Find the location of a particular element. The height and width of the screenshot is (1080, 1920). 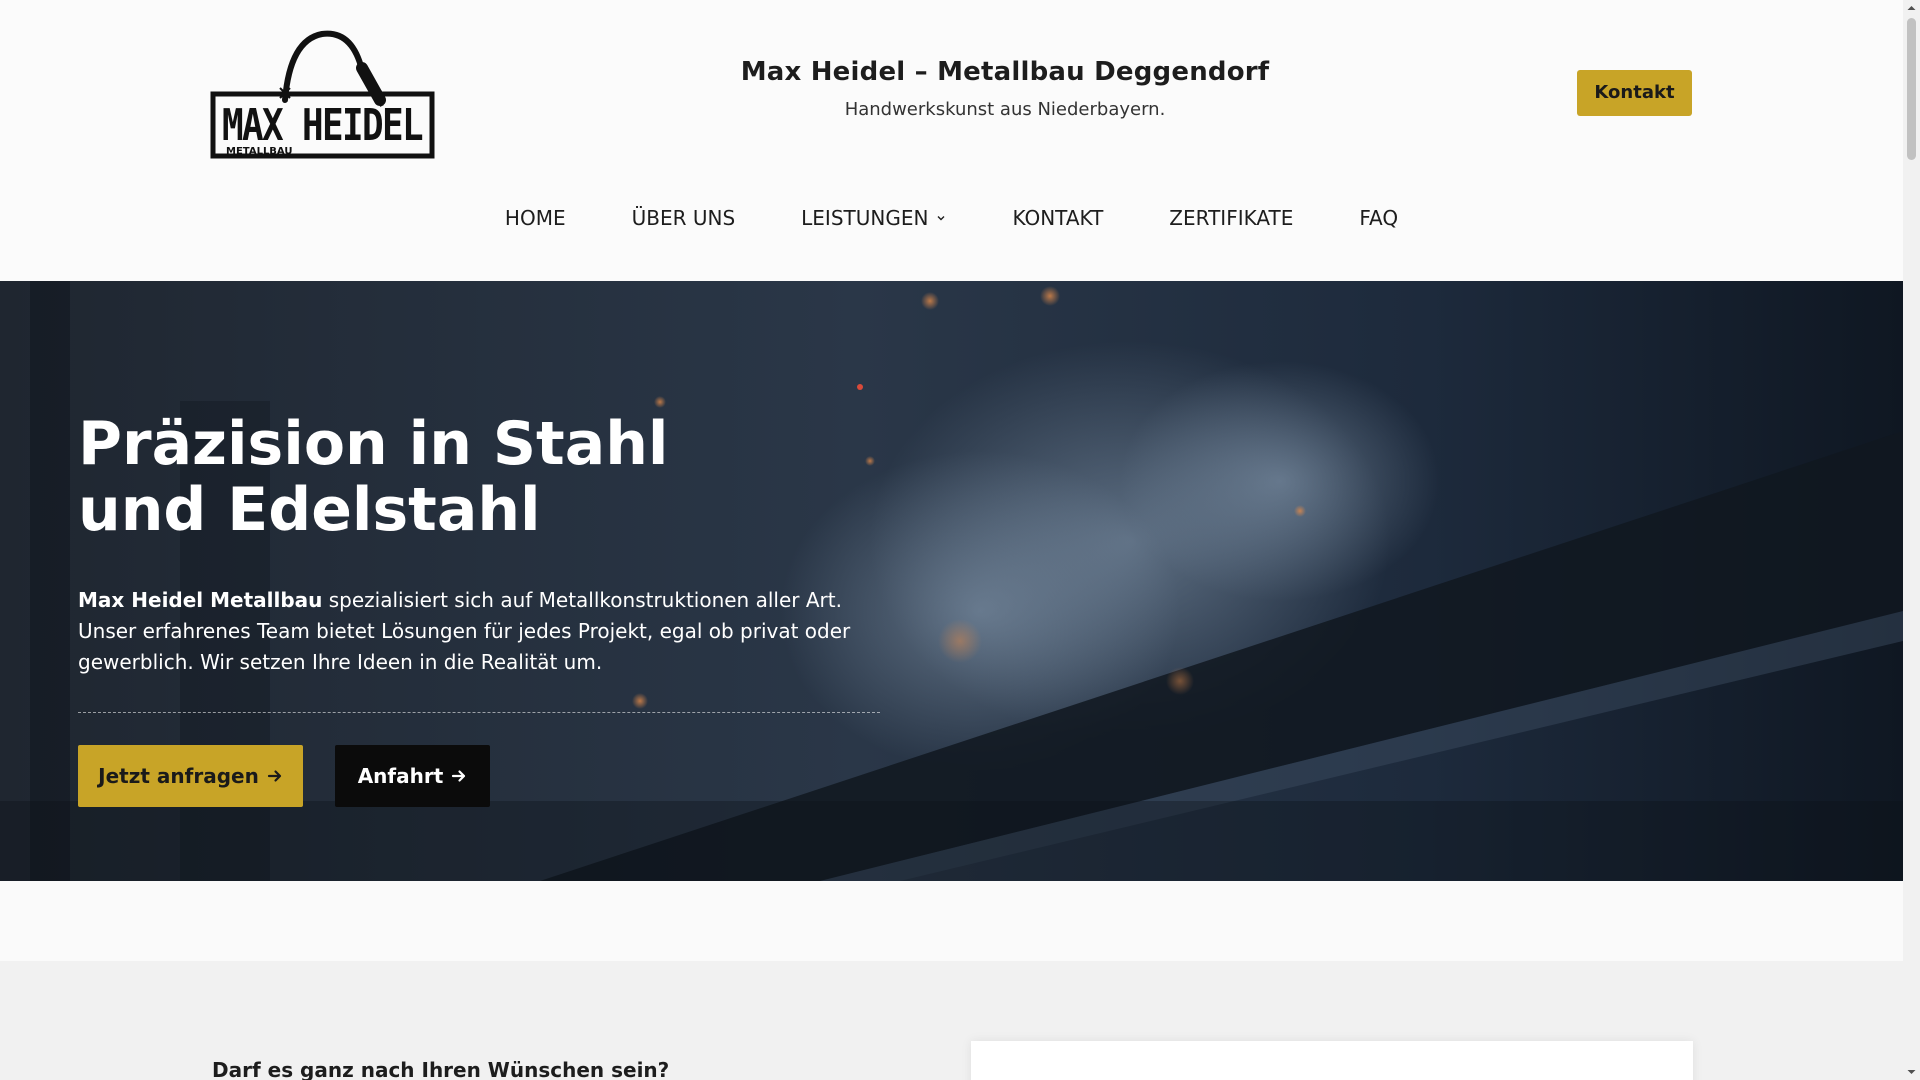

site-title: Max Heidel – Metallbau Deggendorf is located at coordinates (1005, 72).